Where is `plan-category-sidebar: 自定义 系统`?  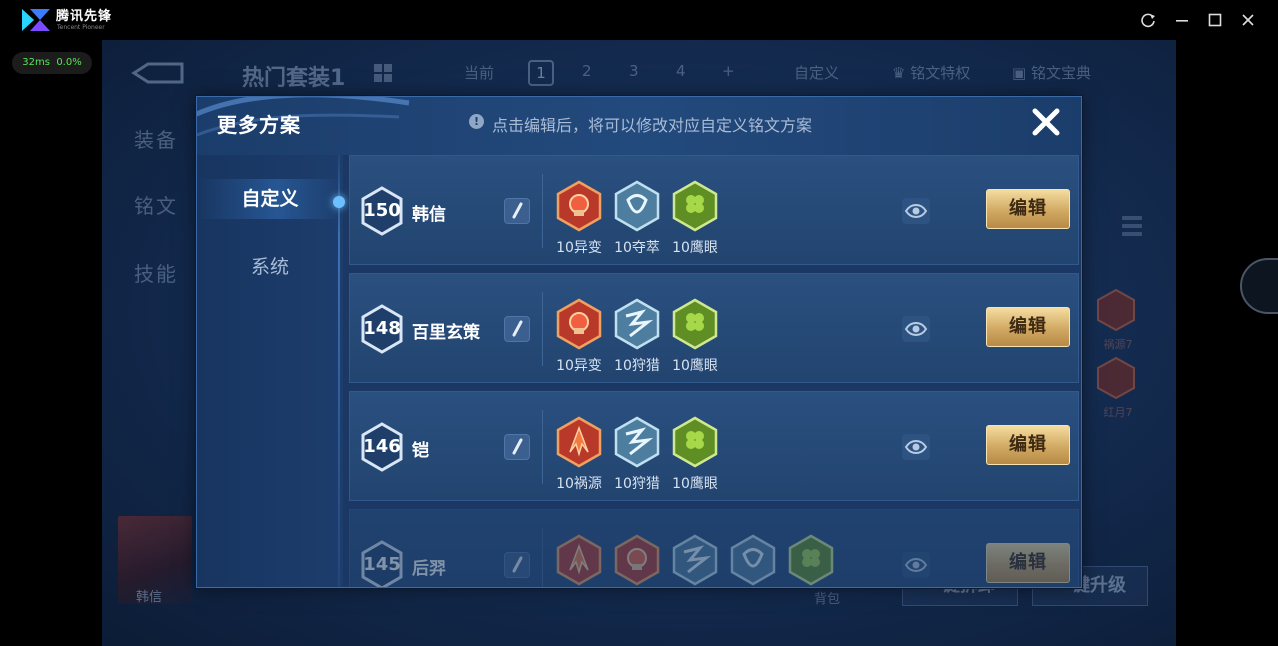
plan-category-sidebar: 自定义 系统 is located at coordinates (270, 371).